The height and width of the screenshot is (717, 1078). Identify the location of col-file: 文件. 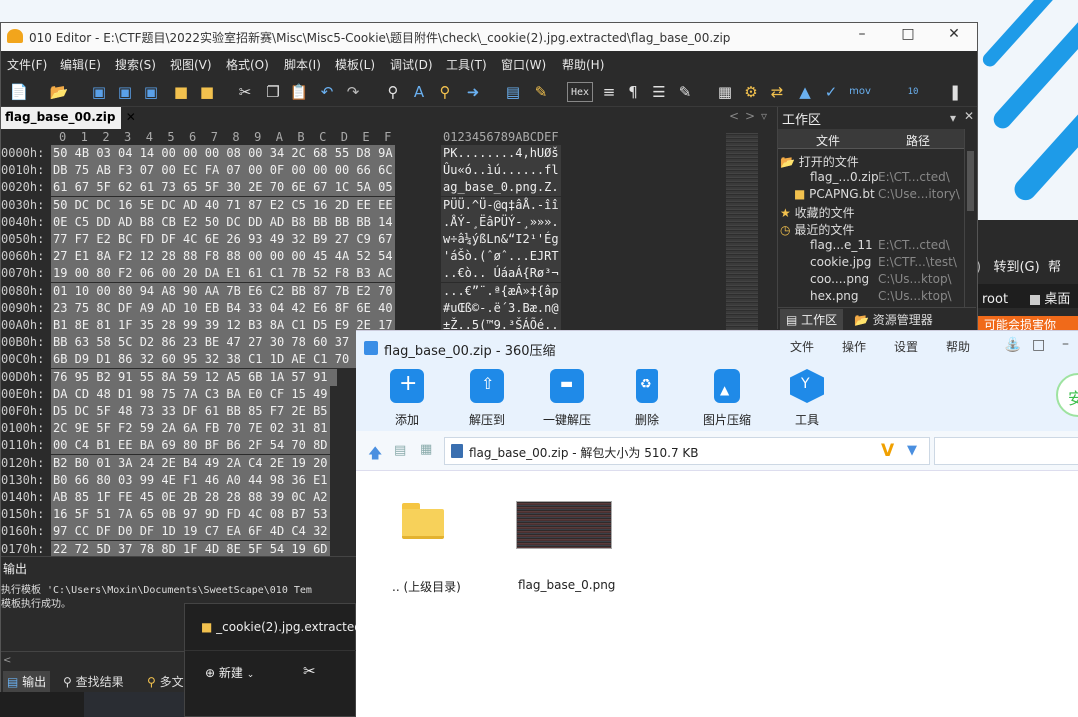
(828, 140).